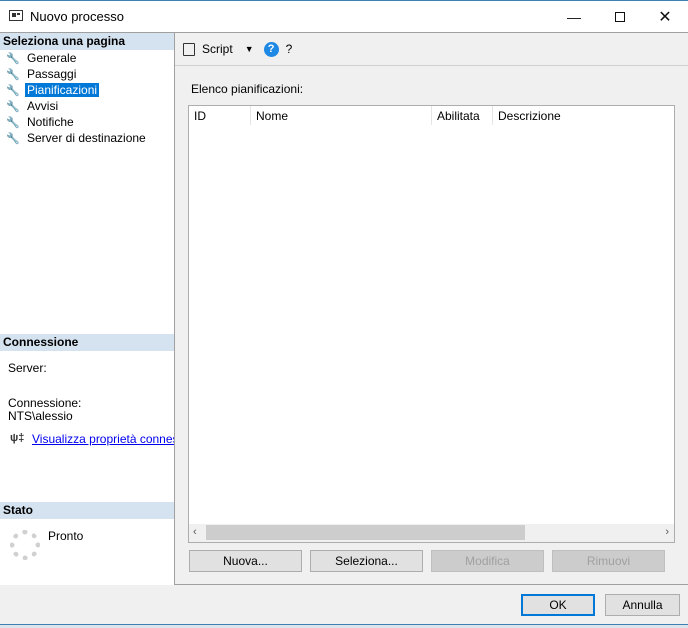  Describe the element at coordinates (217, 49) in the screenshot. I see `script-button: Script` at that location.